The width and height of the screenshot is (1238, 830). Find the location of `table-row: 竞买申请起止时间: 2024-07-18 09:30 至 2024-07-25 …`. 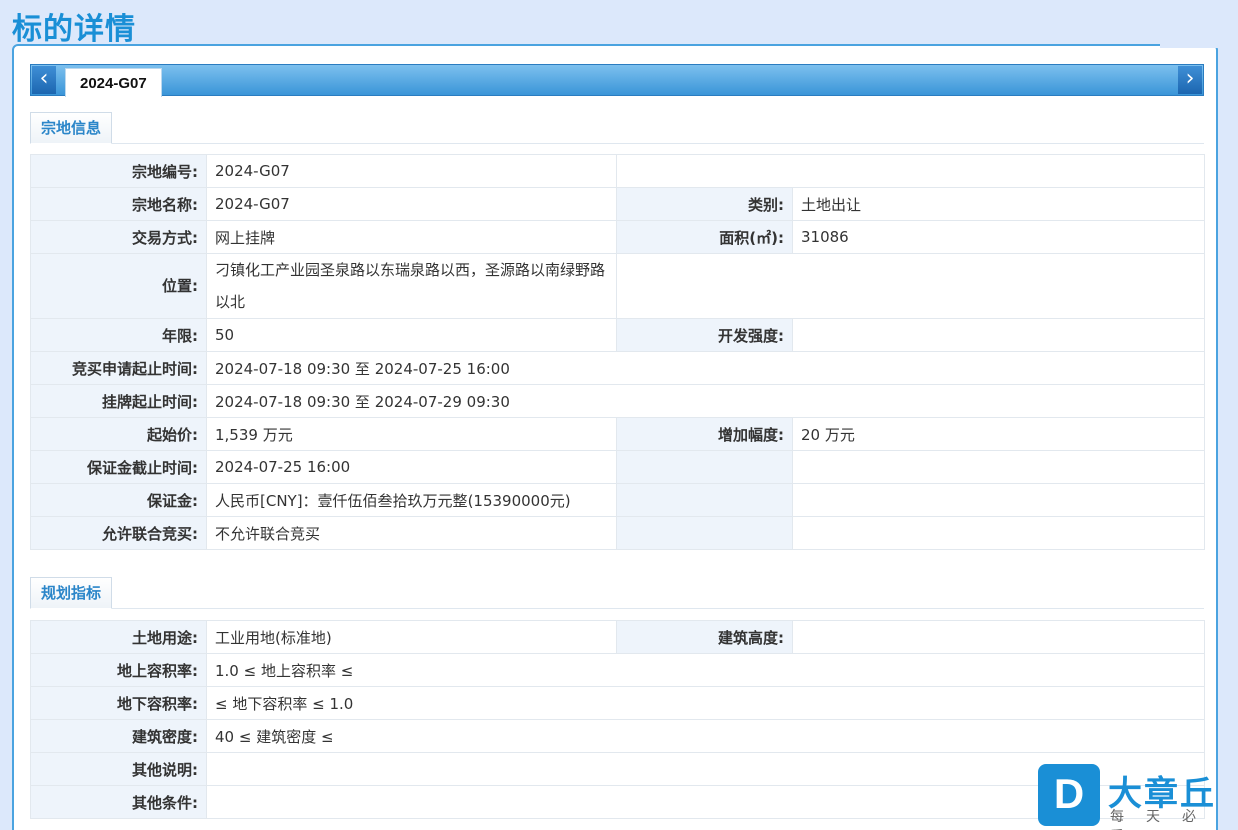

table-row: 竞买申请起止时间: 2024-07-18 09:30 至 2024-07-25 … is located at coordinates (617, 368).